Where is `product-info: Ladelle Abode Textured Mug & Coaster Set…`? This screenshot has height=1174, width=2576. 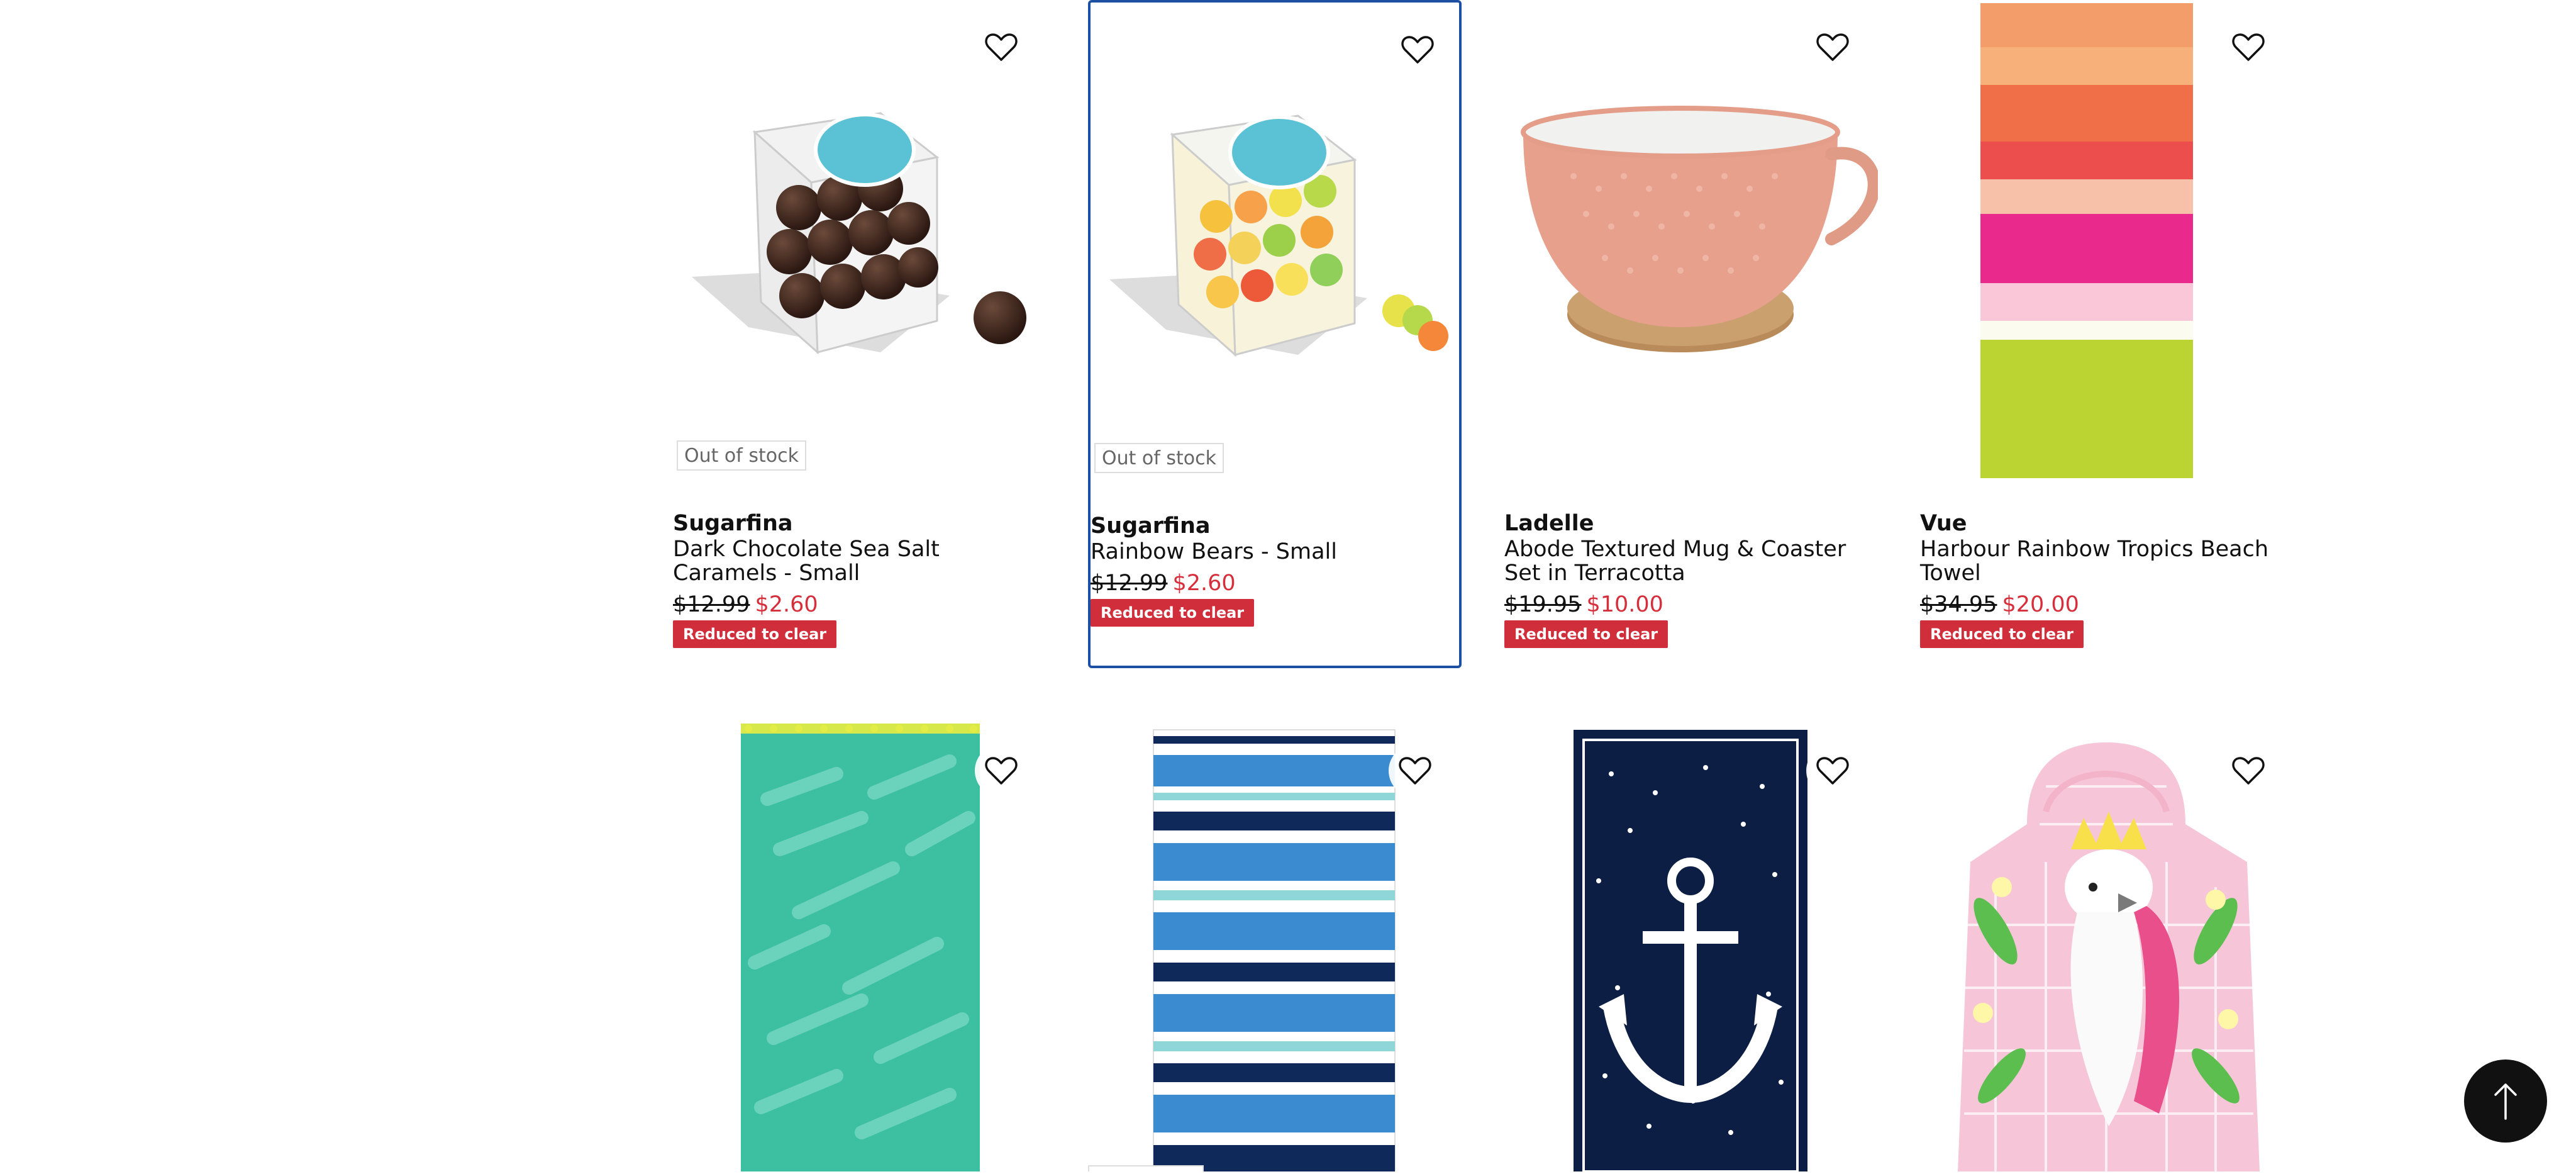
product-info: Ladelle Abode Textured Mug & Coaster Set… is located at coordinates (1691, 579).